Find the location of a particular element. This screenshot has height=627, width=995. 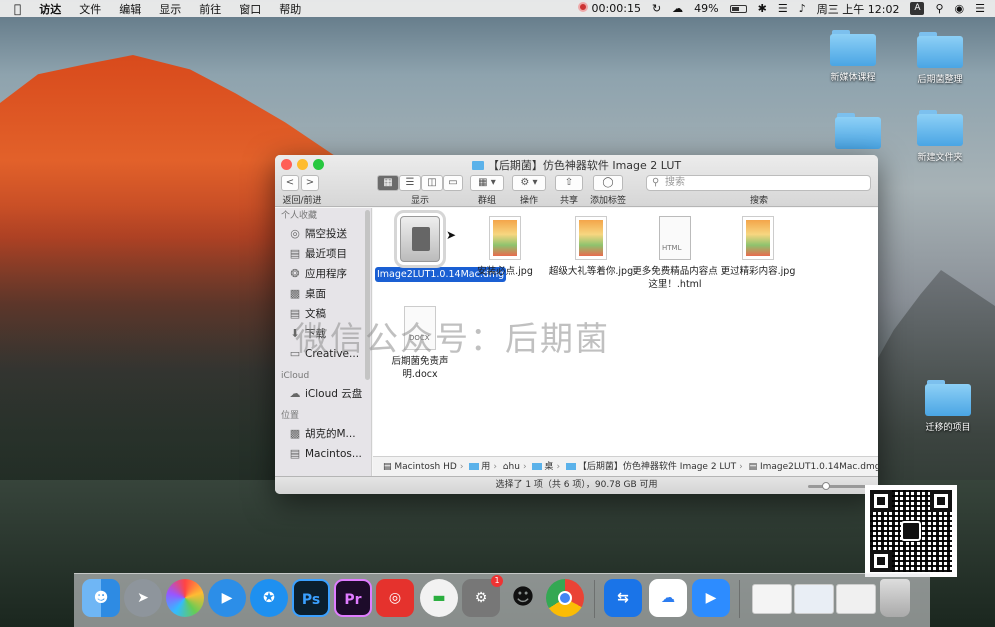

path-segment: 【后期菌】仿色神器软件 Image 2 LUT is located at coordinates (650, 467).